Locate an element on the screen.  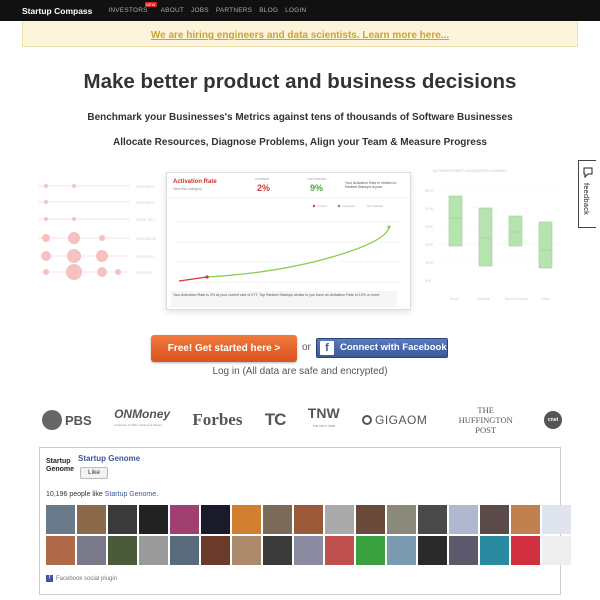
gigaom-logo: GIGAOM is located at coordinates (394, 420).